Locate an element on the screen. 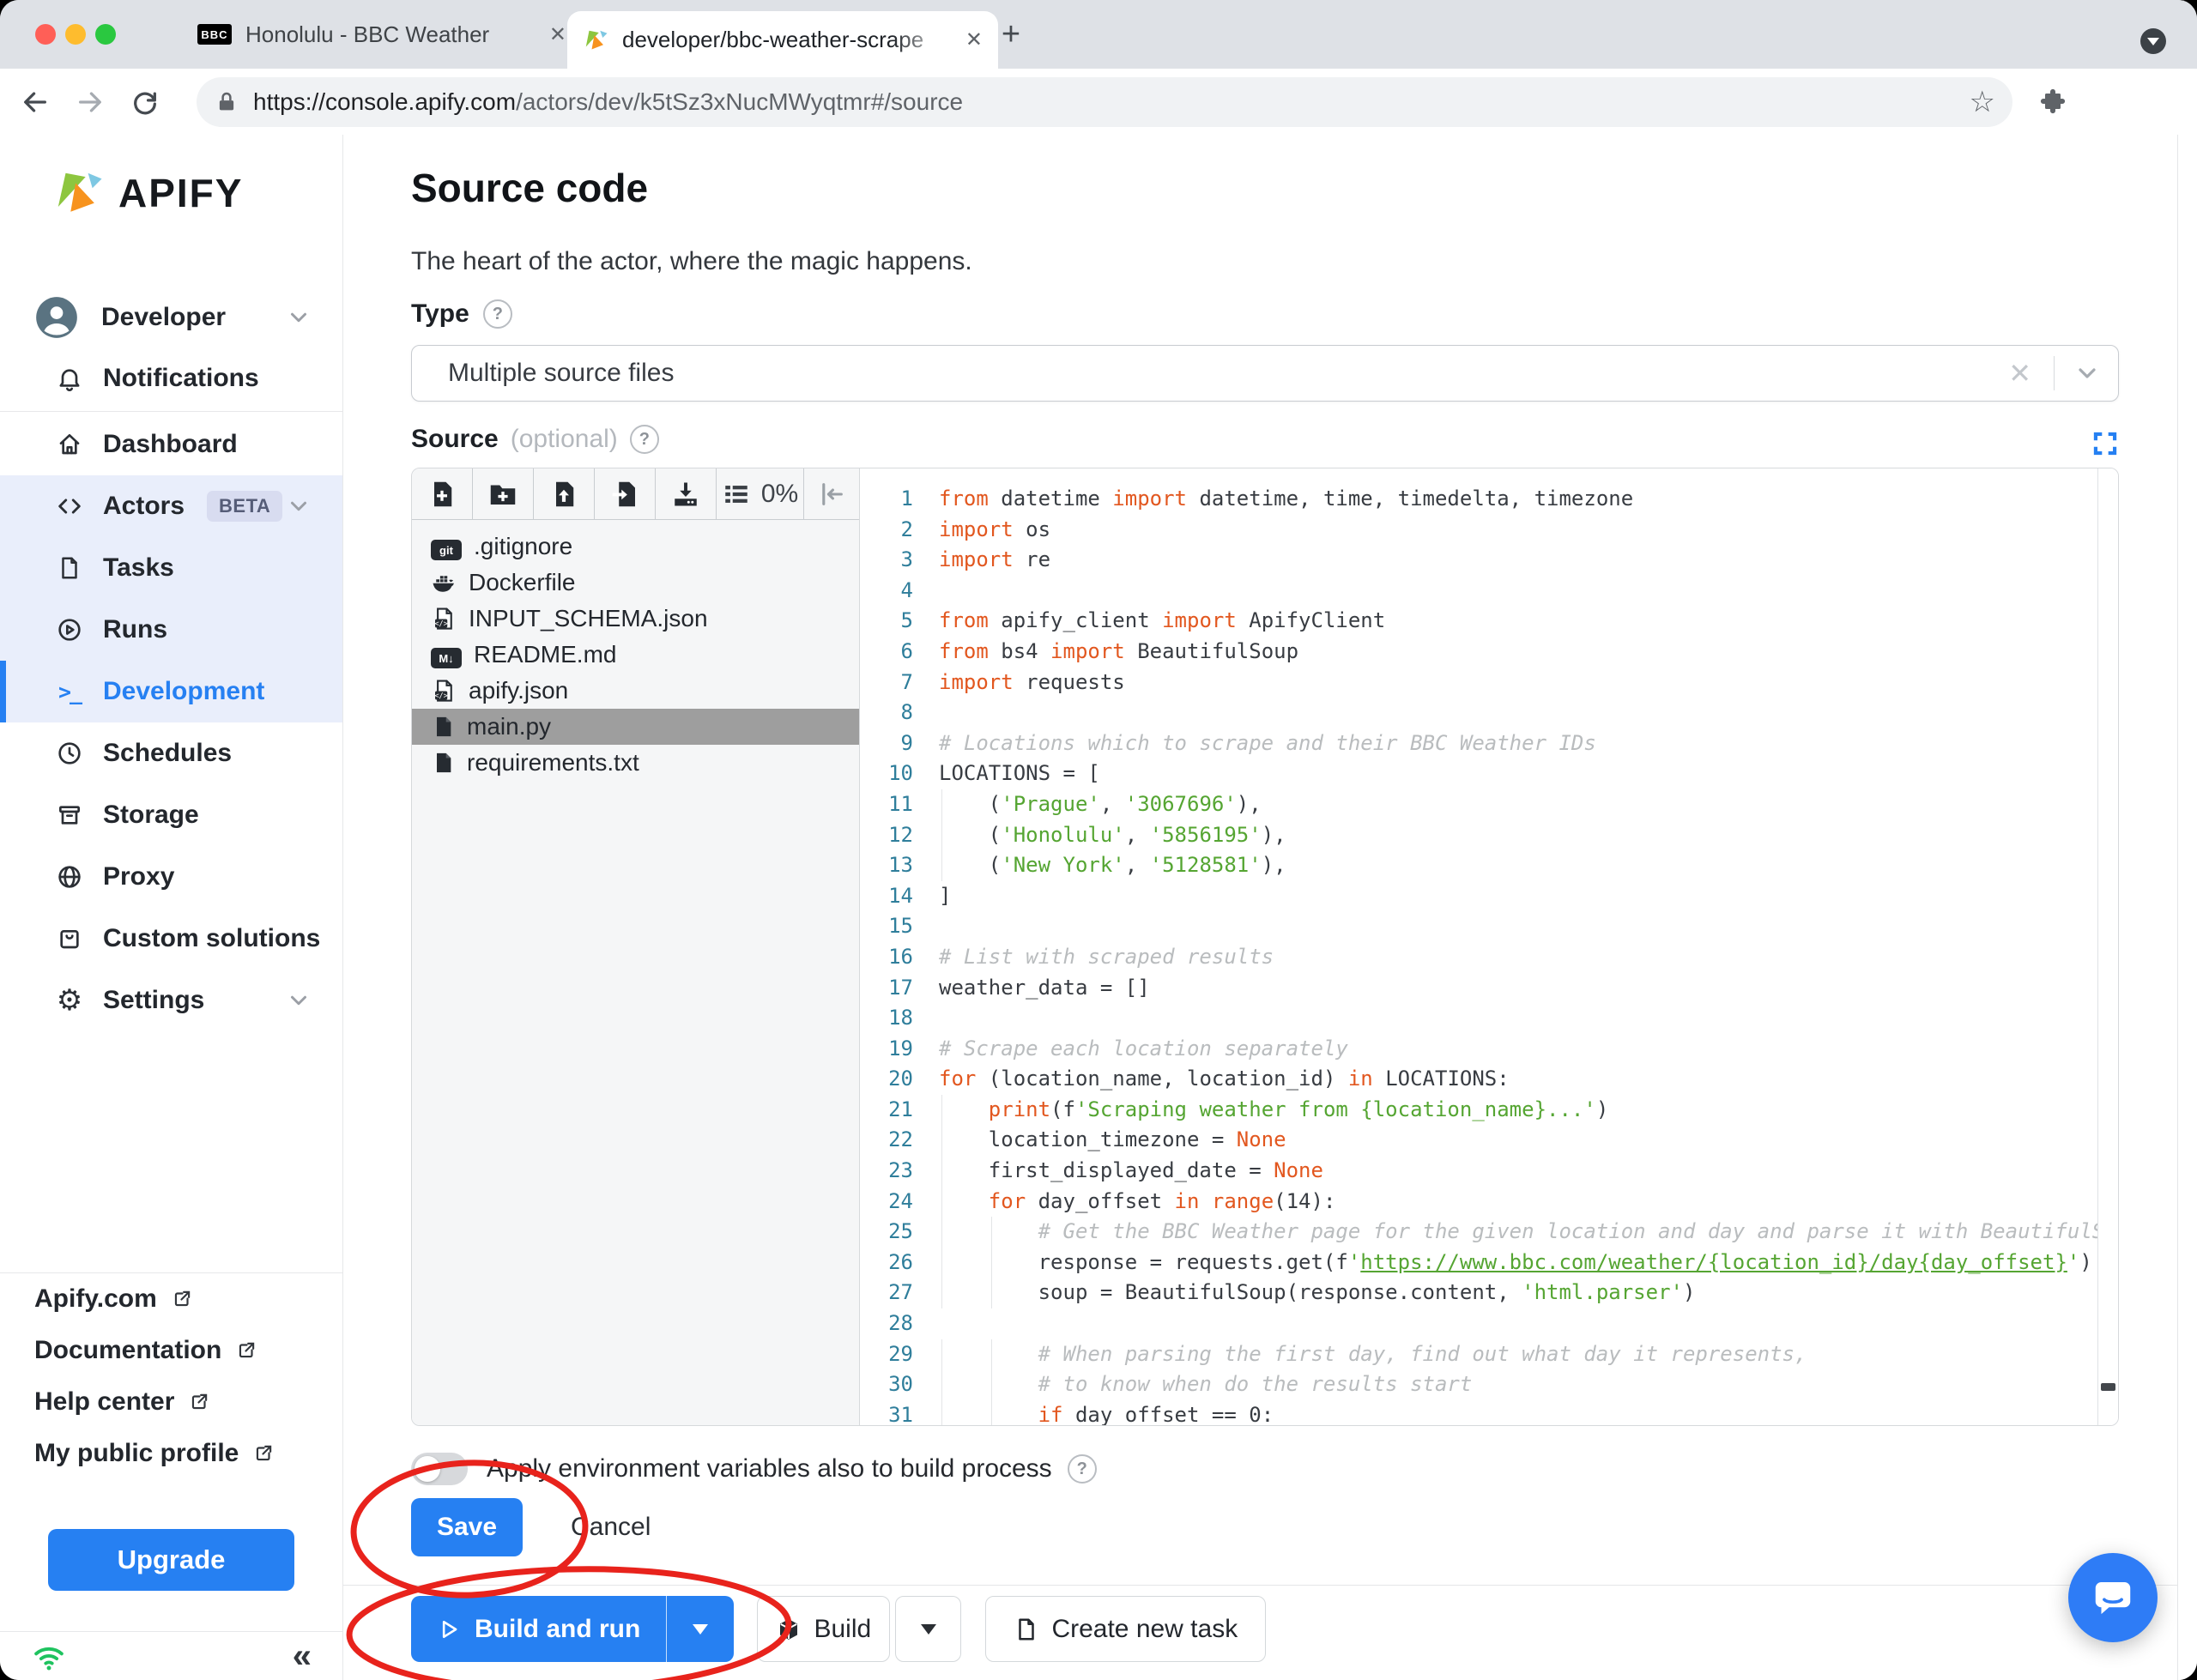  env-vars-help-icon: ? is located at coordinates (1082, 1469).